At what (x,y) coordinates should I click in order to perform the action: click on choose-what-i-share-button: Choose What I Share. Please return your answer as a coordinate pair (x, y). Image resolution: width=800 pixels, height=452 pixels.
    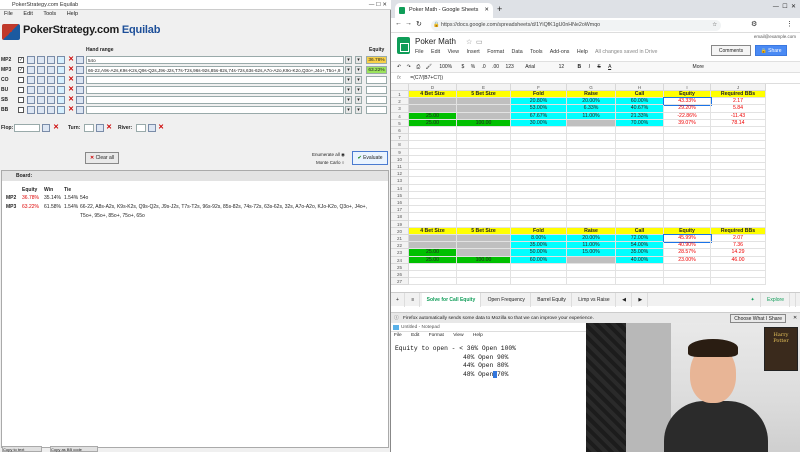
    Looking at the image, I should click on (758, 318).